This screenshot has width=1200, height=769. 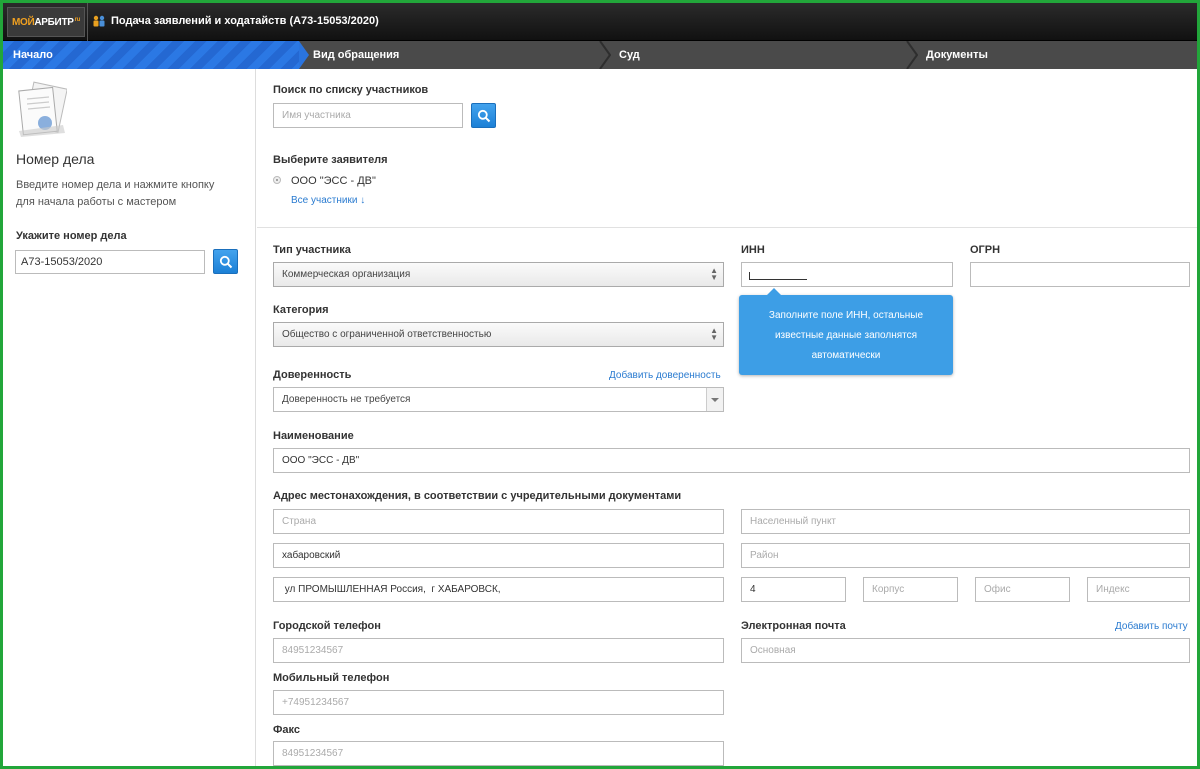 I want to click on text-cursor, so click(x=778, y=276).